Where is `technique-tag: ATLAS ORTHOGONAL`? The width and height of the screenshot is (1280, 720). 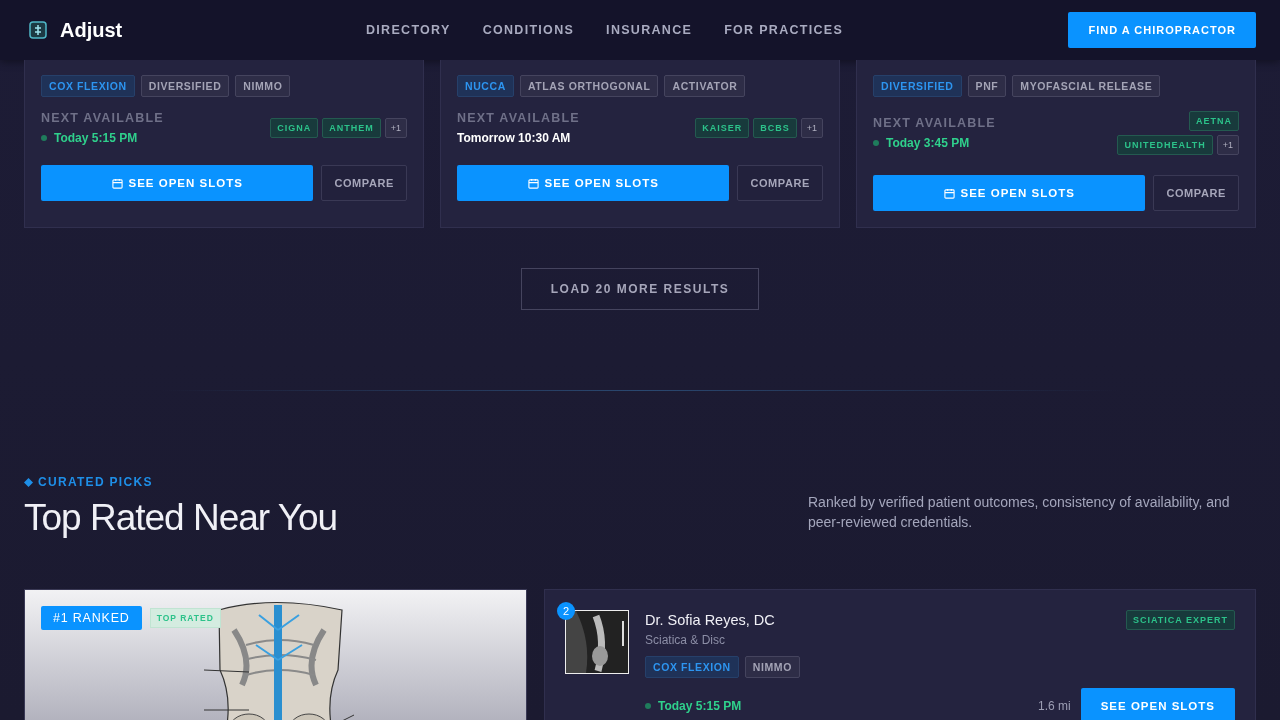 technique-tag: ATLAS ORTHOGONAL is located at coordinates (589, 86).